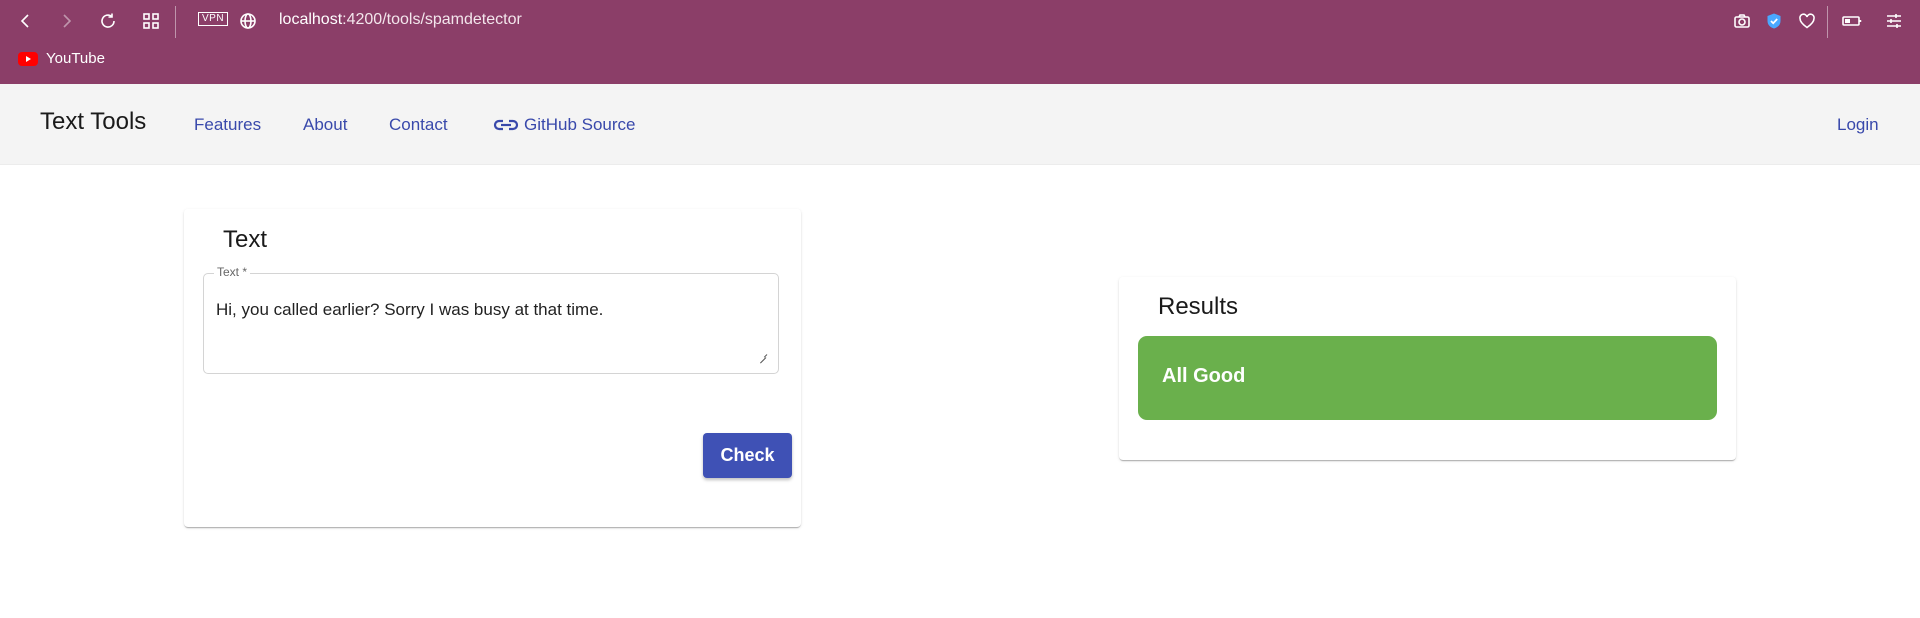 This screenshot has height=618, width=1920. I want to click on nav-contact: Contact, so click(418, 125).